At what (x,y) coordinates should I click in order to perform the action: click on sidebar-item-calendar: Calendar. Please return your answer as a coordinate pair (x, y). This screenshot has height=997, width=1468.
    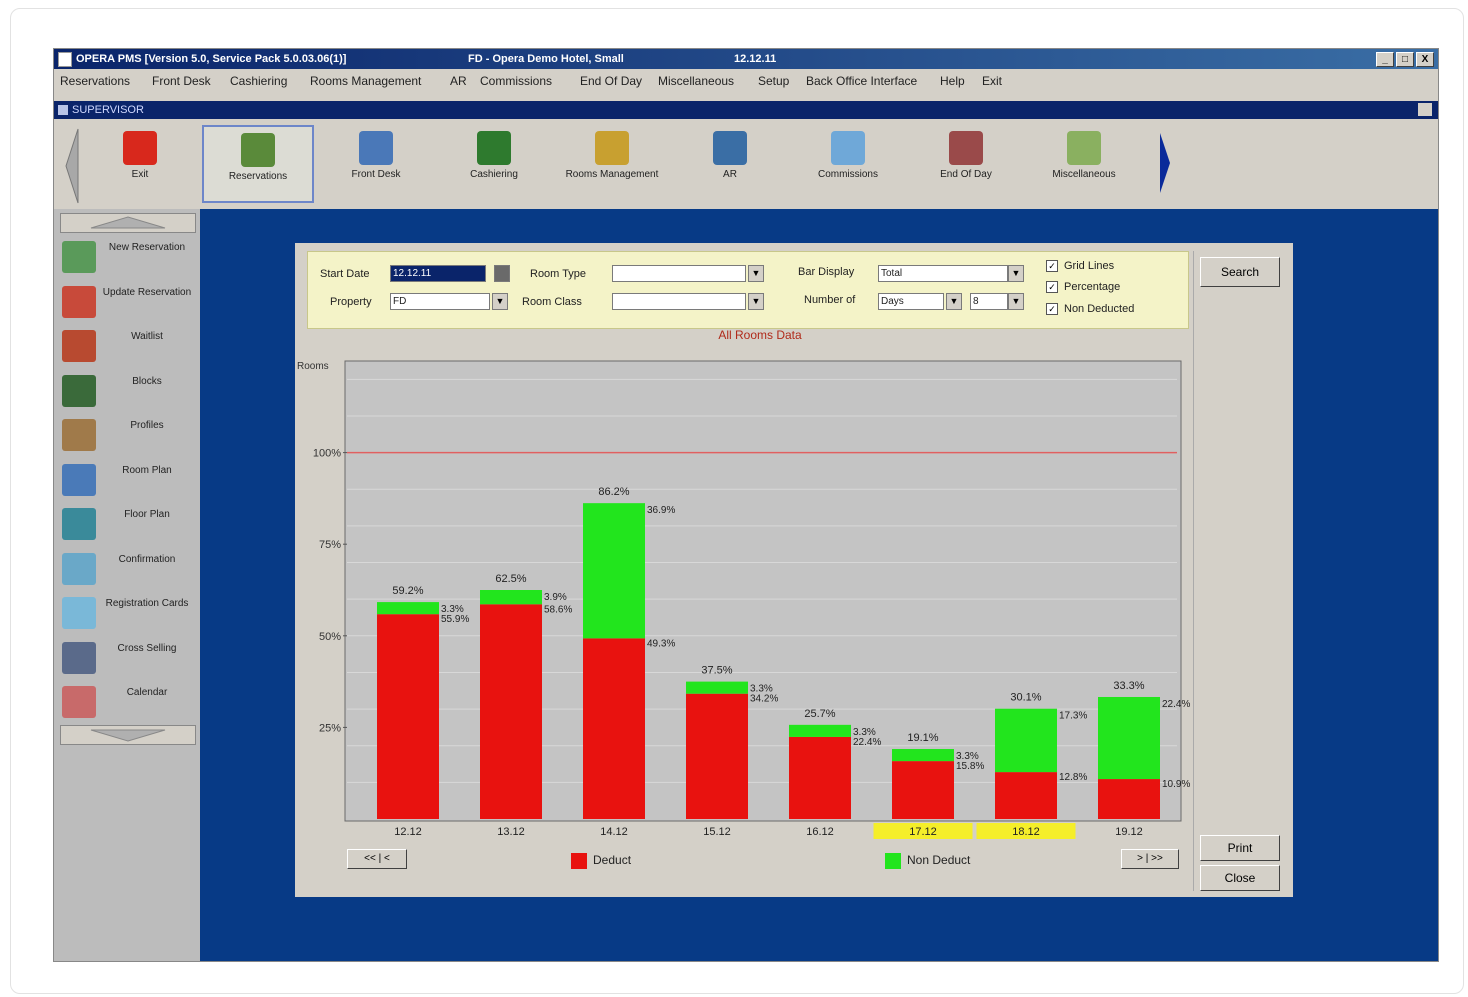
    Looking at the image, I should click on (127, 702).